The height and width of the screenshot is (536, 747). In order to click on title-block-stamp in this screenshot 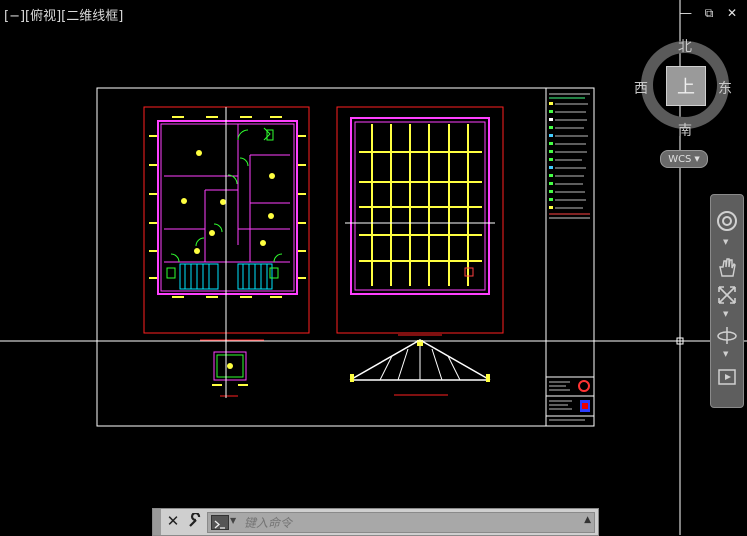, I will do `click(570, 398)`.